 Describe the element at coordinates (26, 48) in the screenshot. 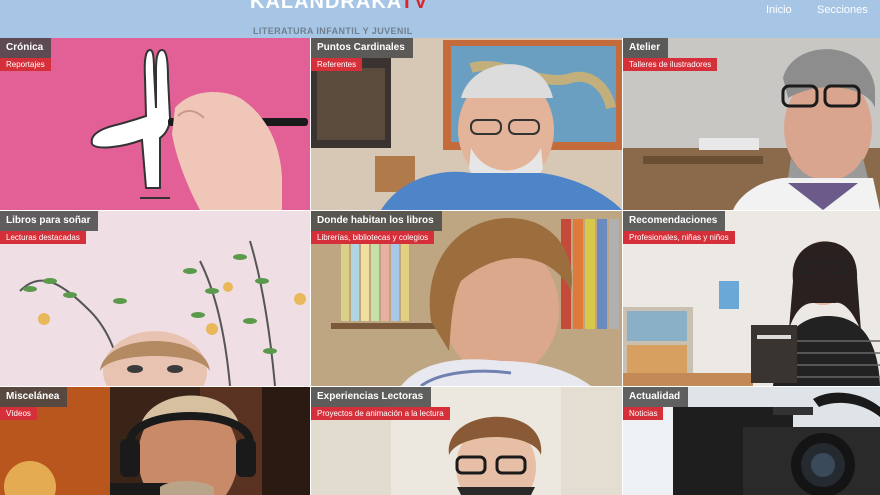

I see `tile-title: Crónica` at that location.